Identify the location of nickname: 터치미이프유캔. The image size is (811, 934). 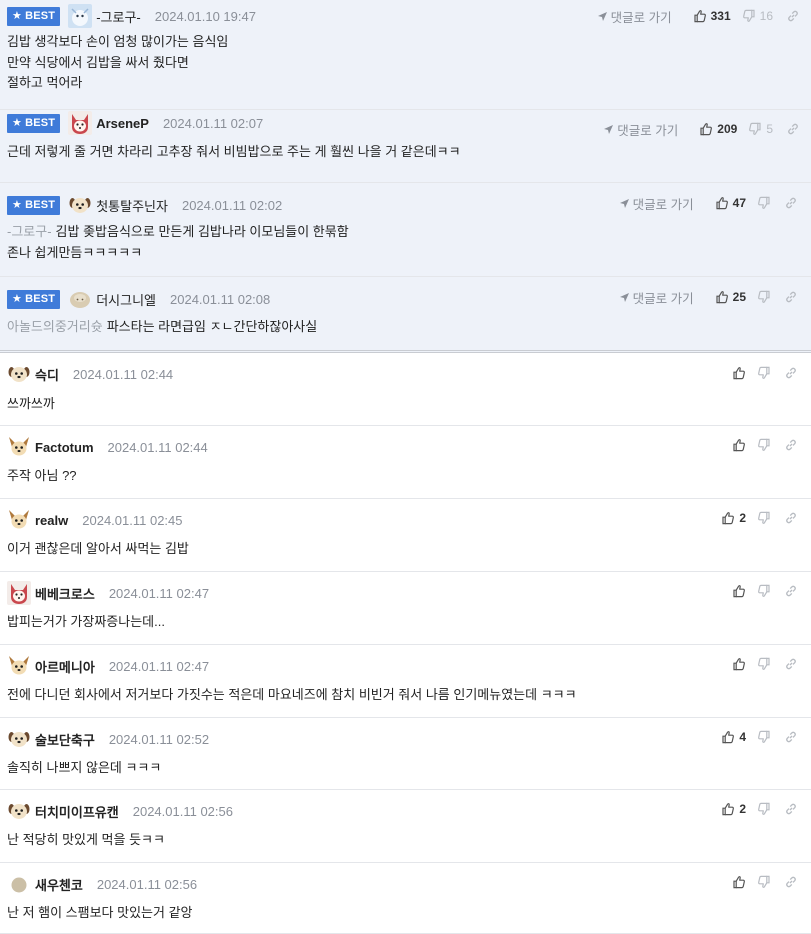
(77, 811).